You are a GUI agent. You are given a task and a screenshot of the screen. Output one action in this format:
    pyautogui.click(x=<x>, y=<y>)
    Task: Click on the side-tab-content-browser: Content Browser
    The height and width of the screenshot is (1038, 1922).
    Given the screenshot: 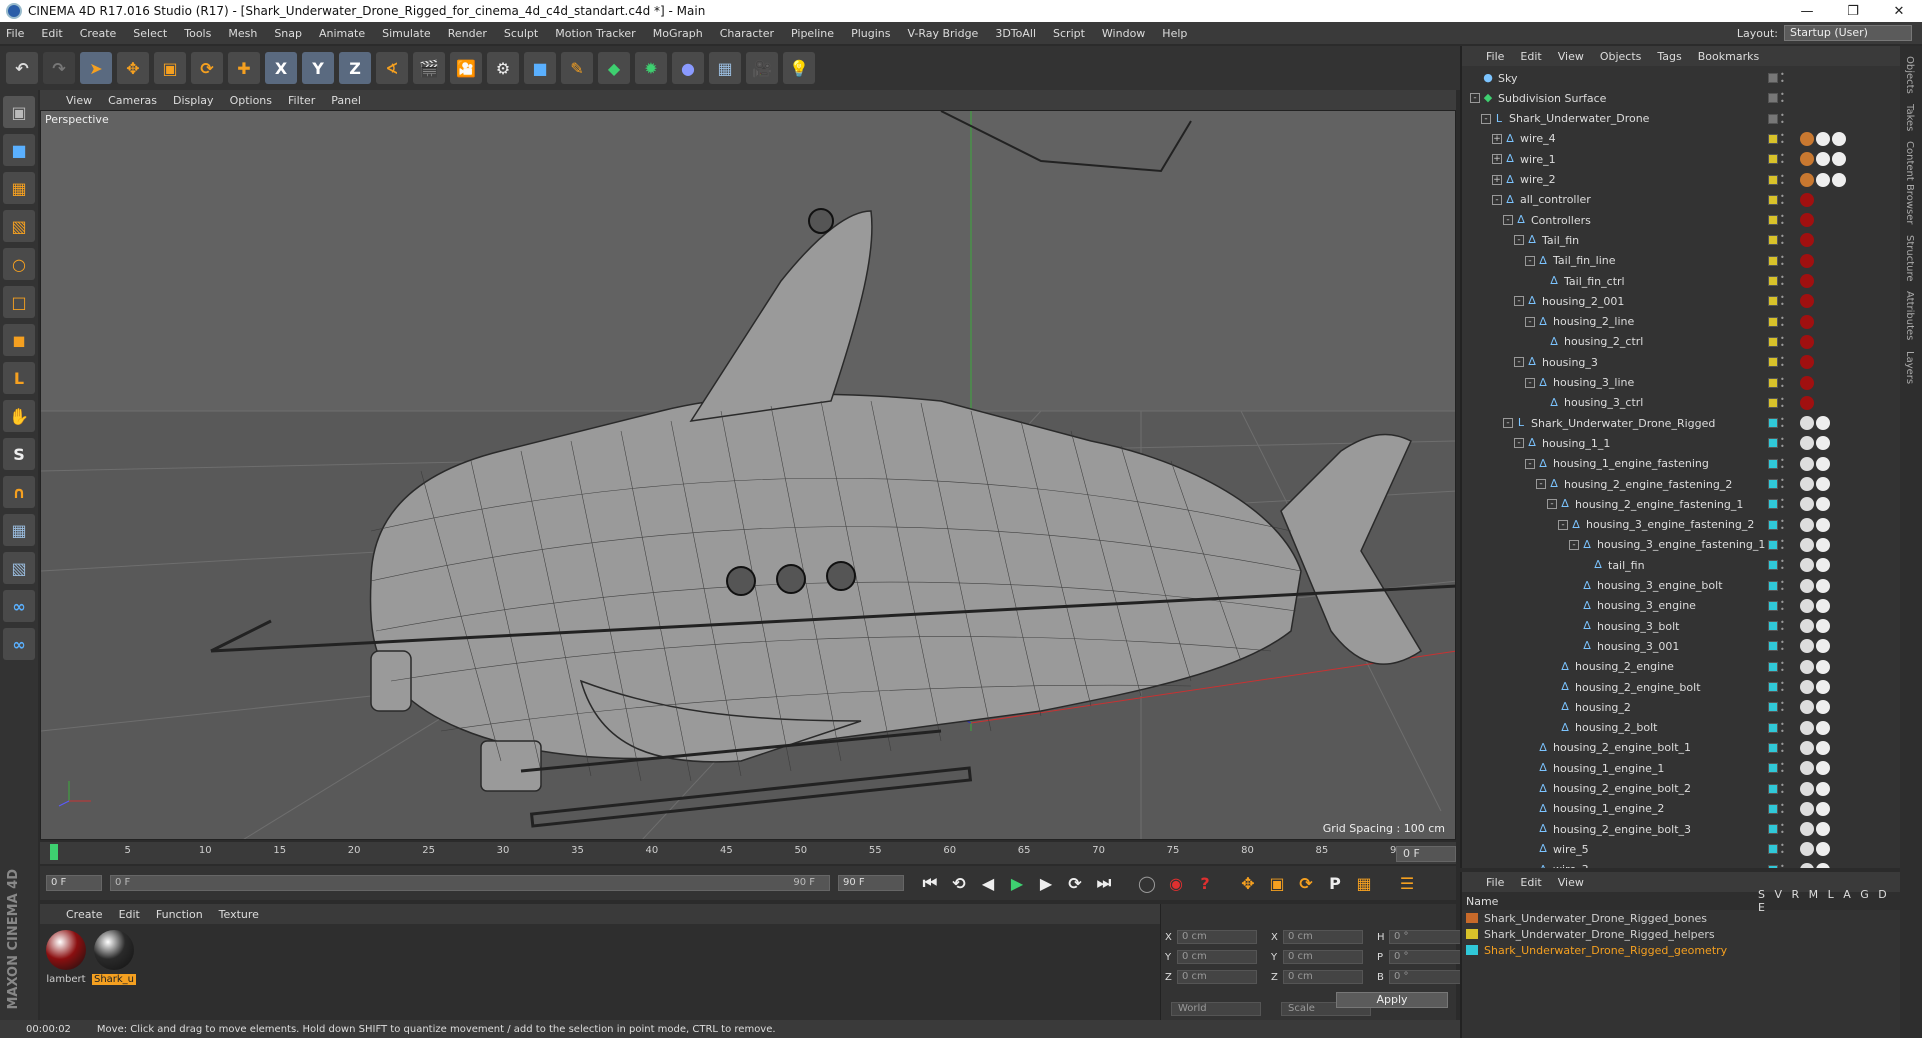 What is the action you would take?
    pyautogui.click(x=1909, y=182)
    